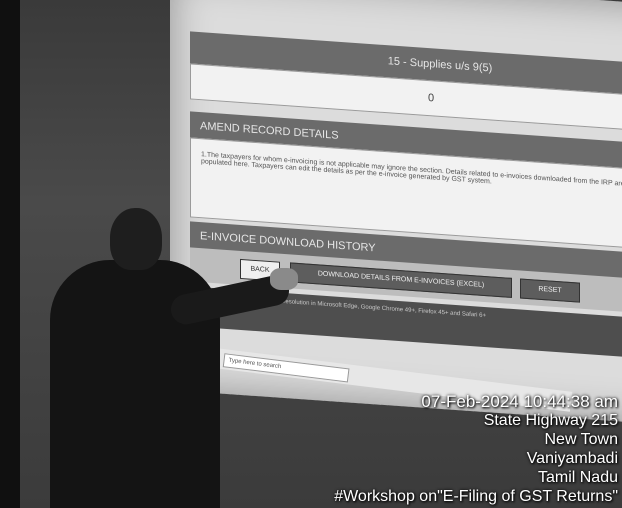 Image resolution: width=622 pixels, height=508 pixels. I want to click on left-wall-edge, so click(10, 254).